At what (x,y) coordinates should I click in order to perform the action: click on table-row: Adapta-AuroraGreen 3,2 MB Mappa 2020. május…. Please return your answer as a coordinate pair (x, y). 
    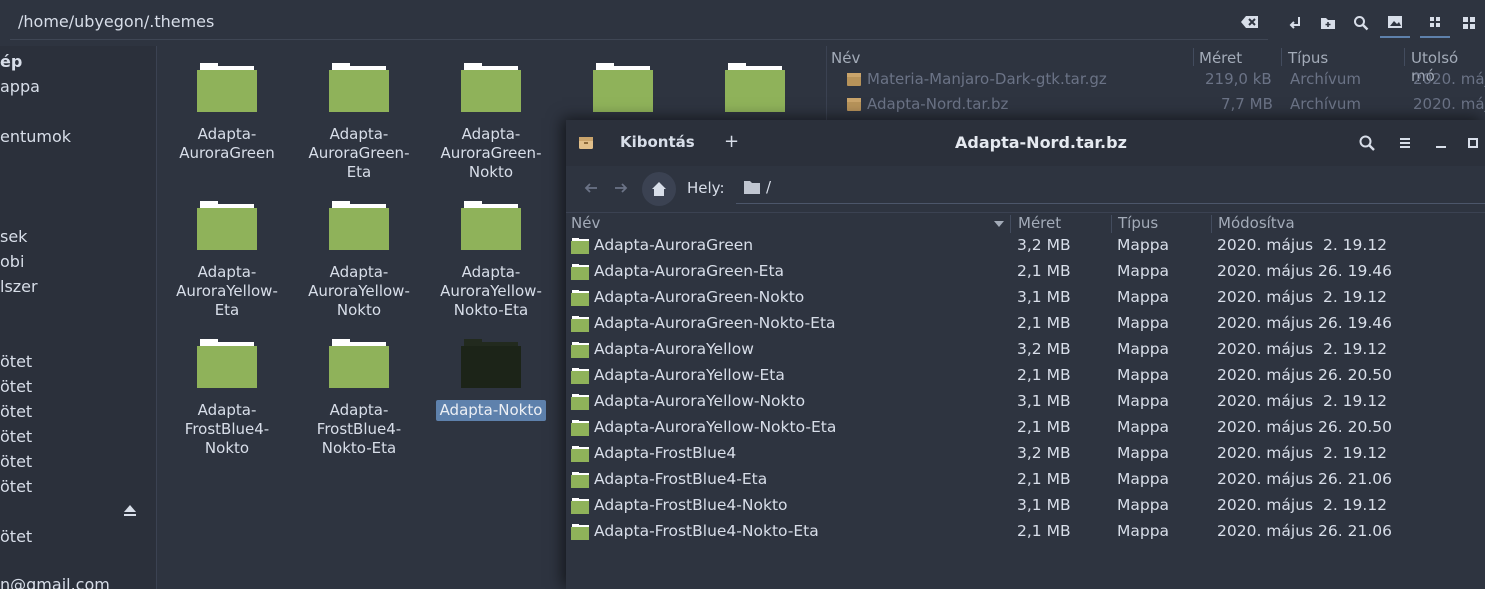
    Looking at the image, I should click on (1025, 246).